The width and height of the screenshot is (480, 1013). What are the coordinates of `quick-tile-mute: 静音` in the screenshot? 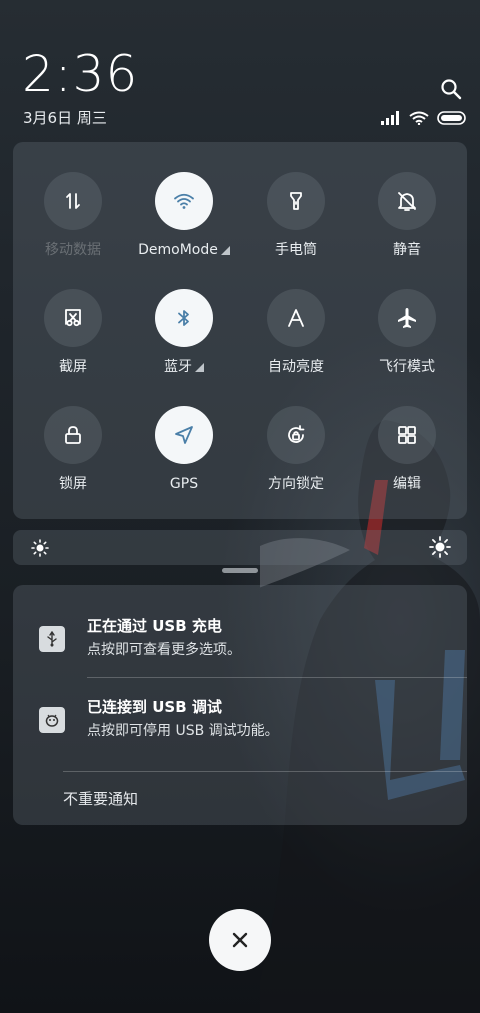 It's located at (407, 215).